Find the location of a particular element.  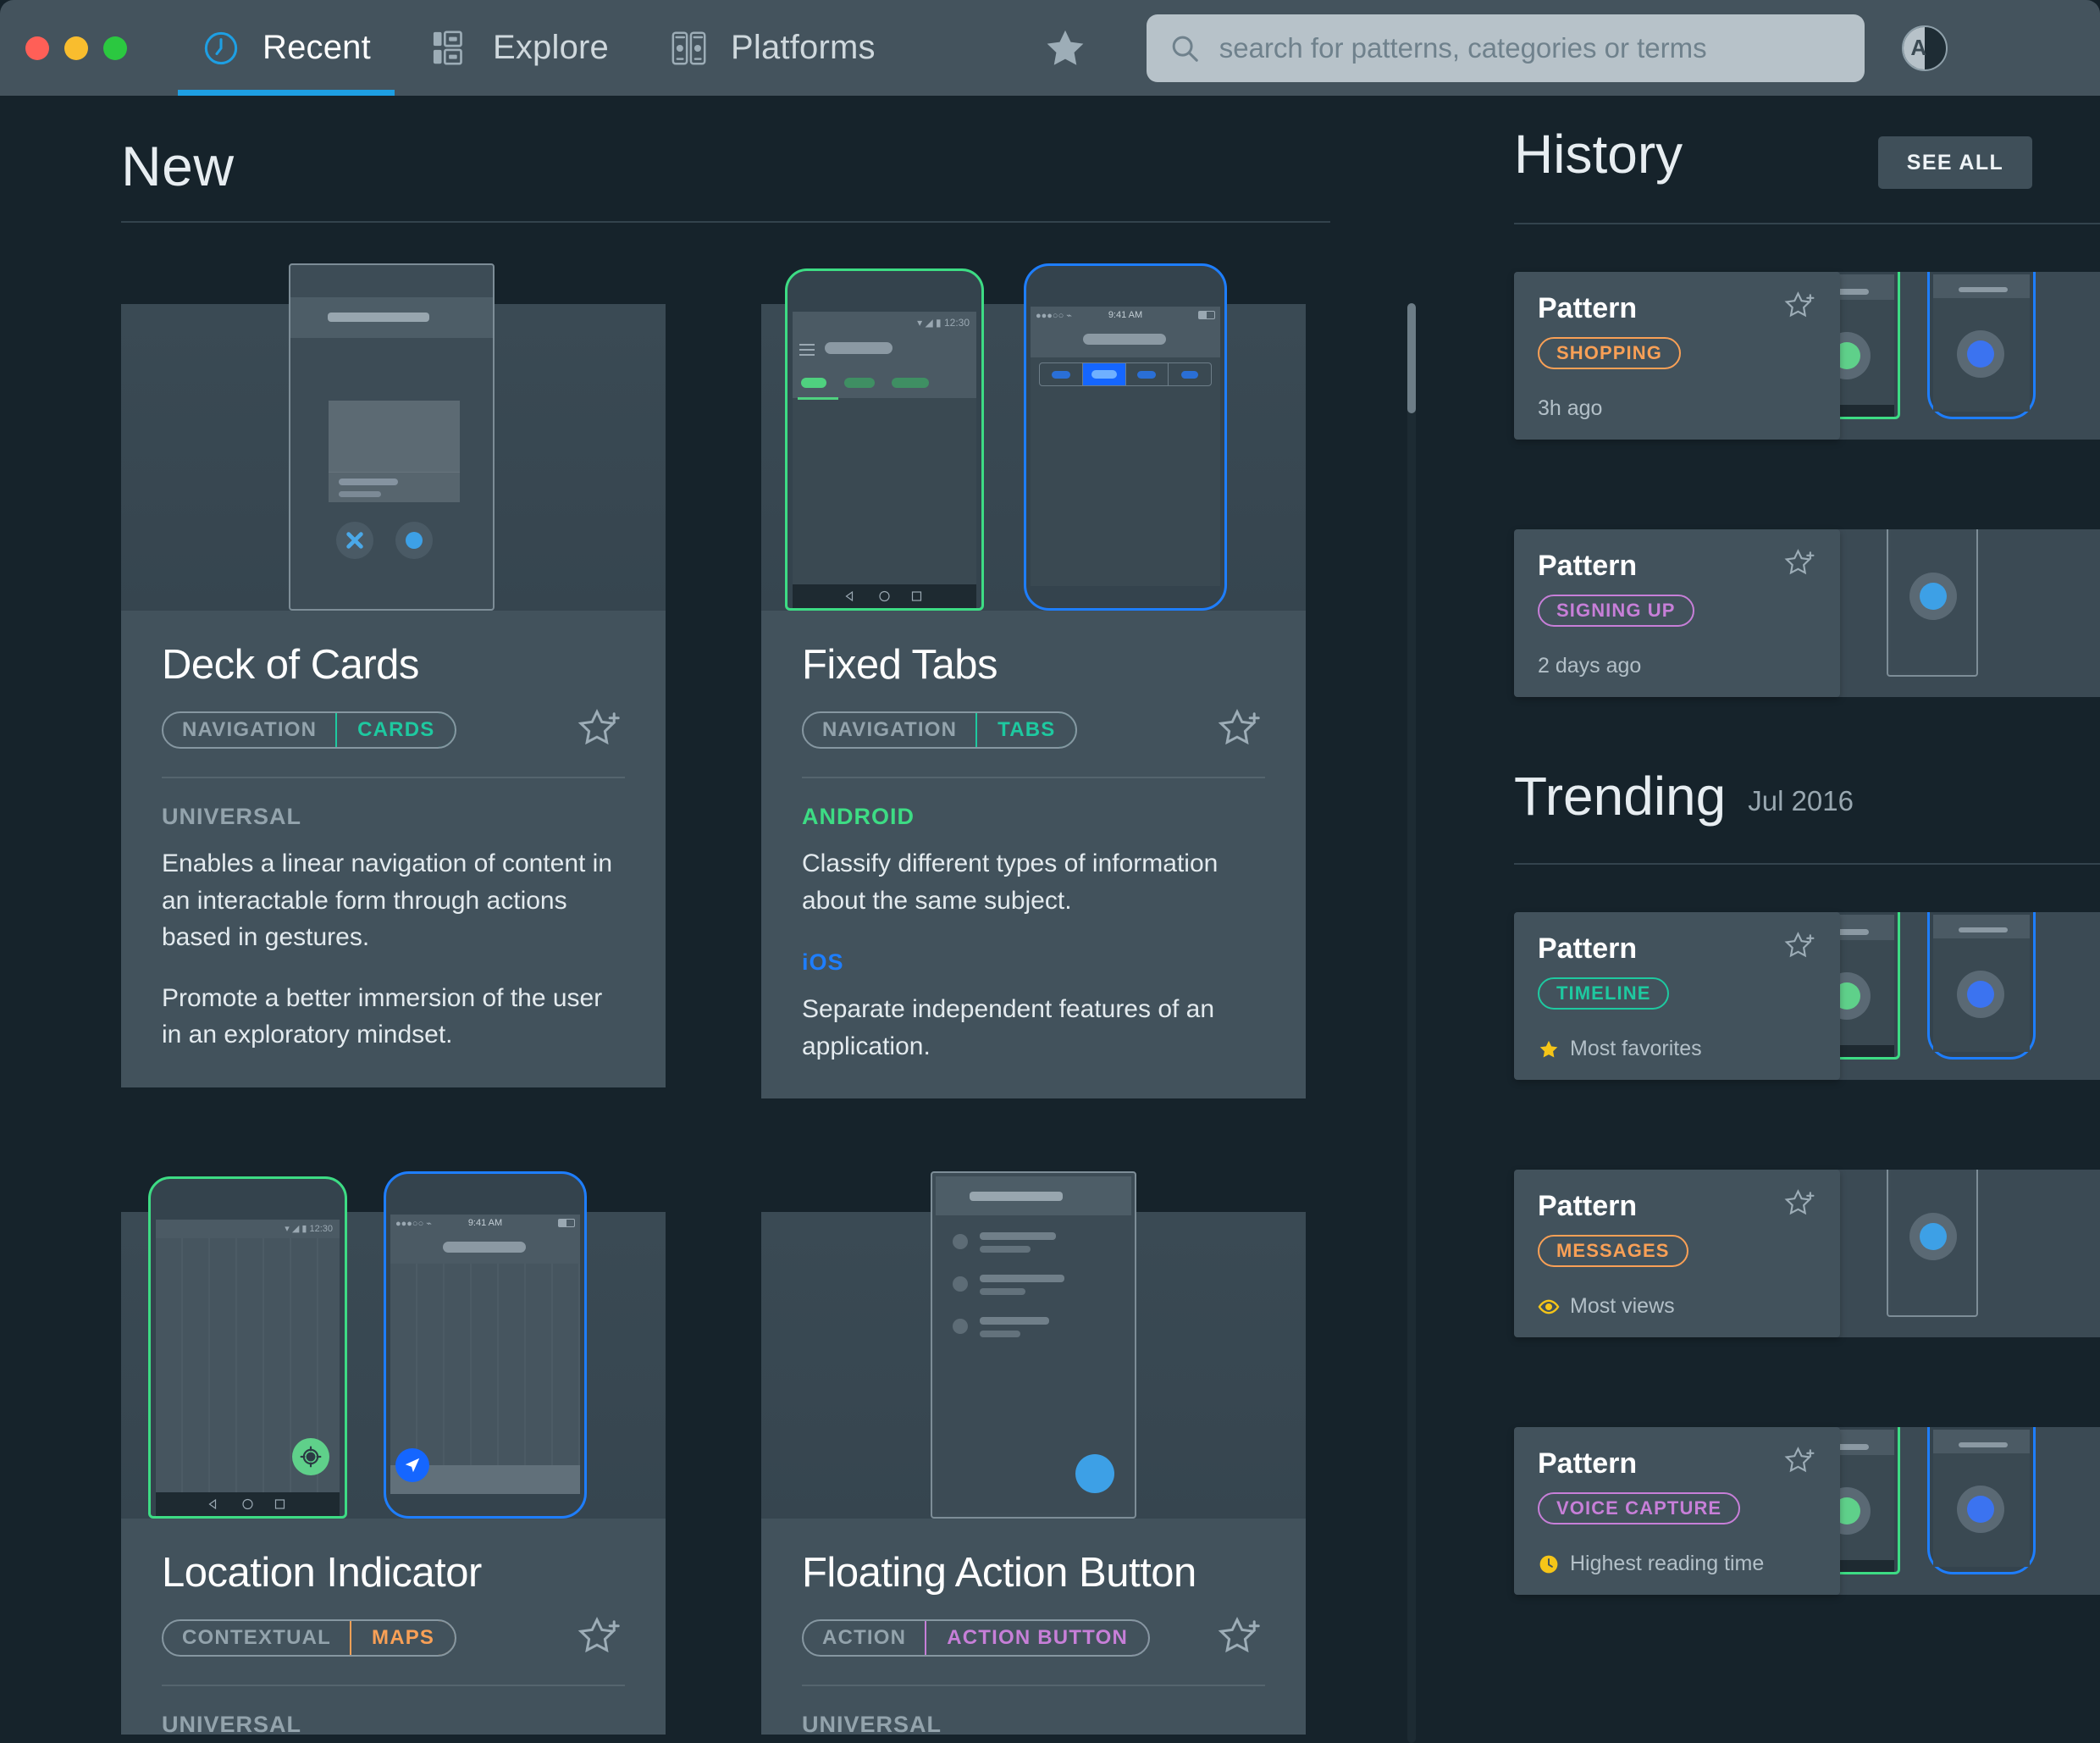

location-indicator-mockup: ▾ ◢ ▮ 12:30 ●●●○○ ⌁ 9:41 AM is located at coordinates (394, 1345).